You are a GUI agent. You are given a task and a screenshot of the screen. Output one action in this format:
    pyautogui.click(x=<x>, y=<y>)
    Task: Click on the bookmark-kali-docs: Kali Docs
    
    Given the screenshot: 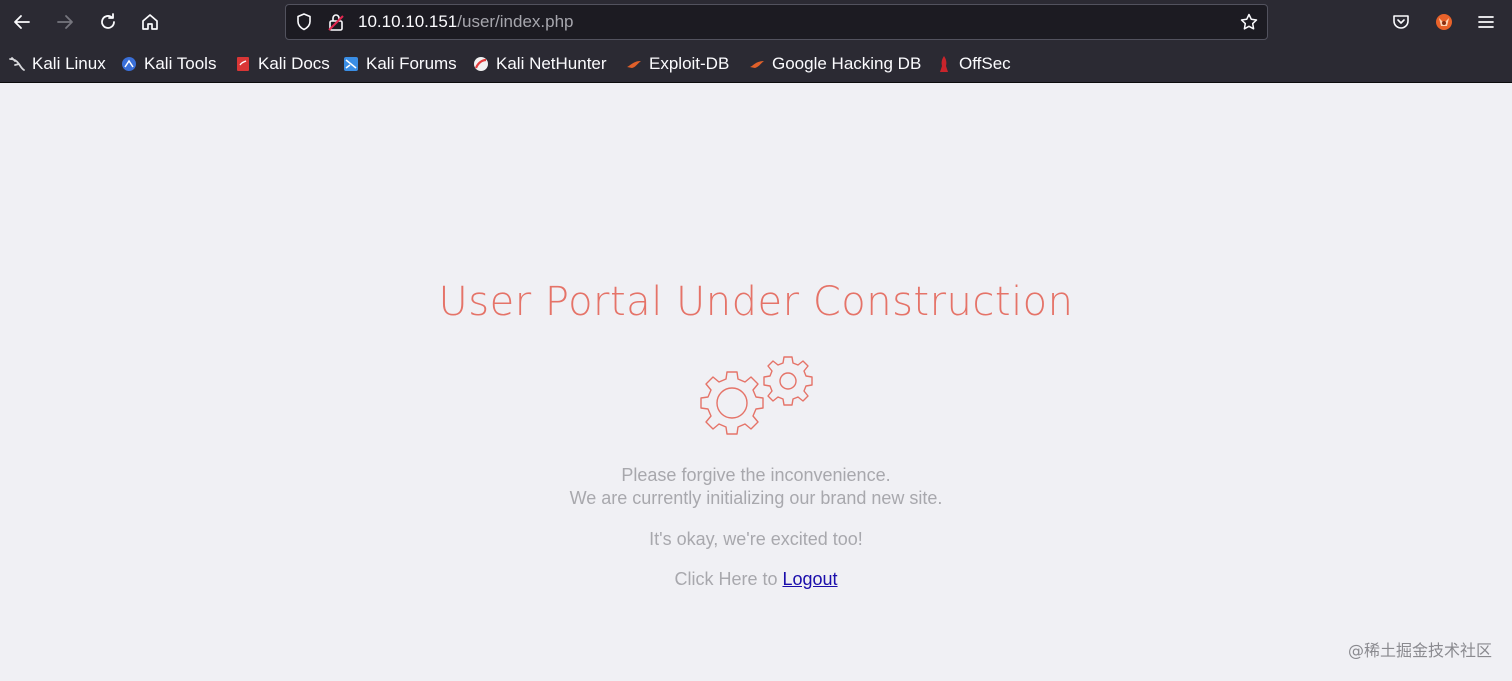 What is the action you would take?
    pyautogui.click(x=282, y=64)
    